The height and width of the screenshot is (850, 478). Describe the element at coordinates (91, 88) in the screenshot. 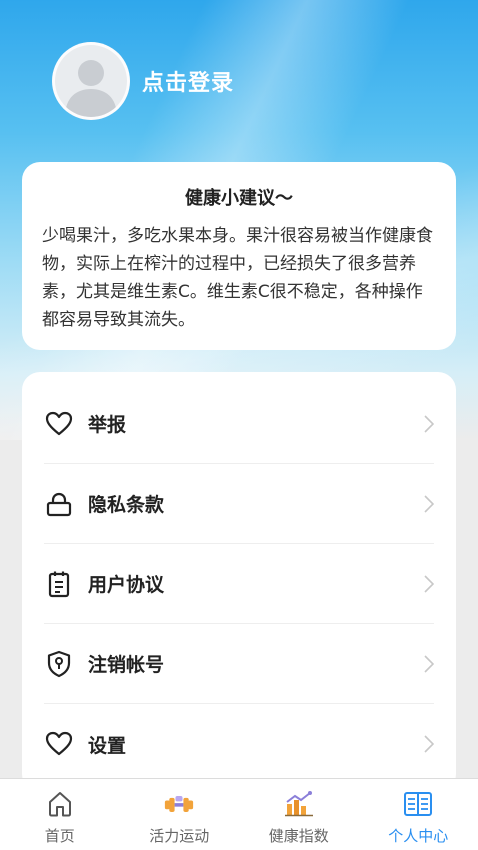

I see `user-placeholder-icon` at that location.